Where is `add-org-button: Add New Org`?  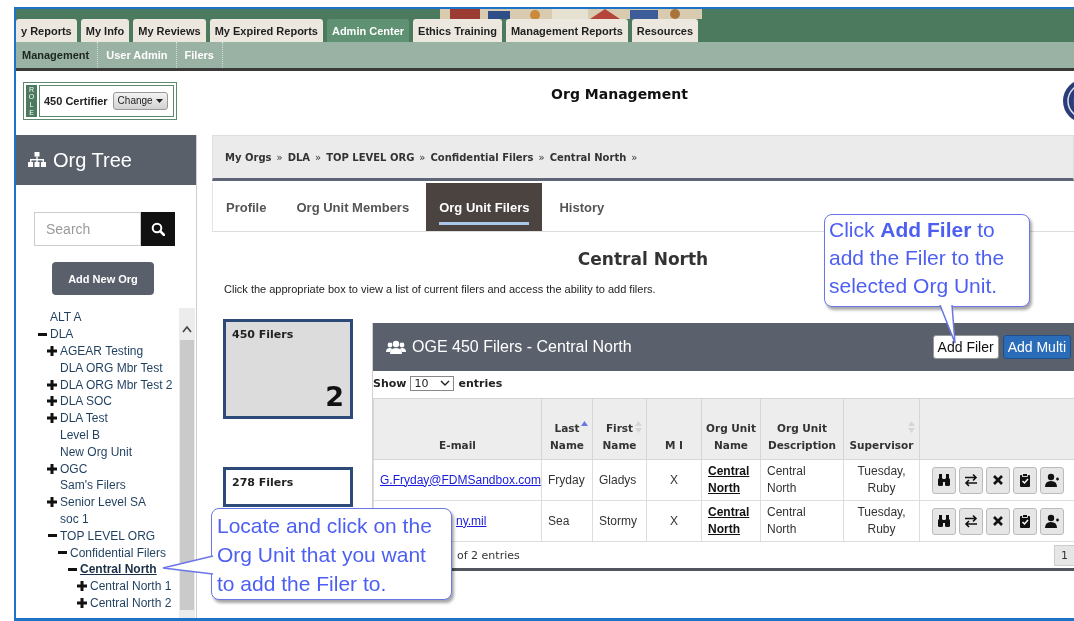 add-org-button: Add New Org is located at coordinates (103, 278).